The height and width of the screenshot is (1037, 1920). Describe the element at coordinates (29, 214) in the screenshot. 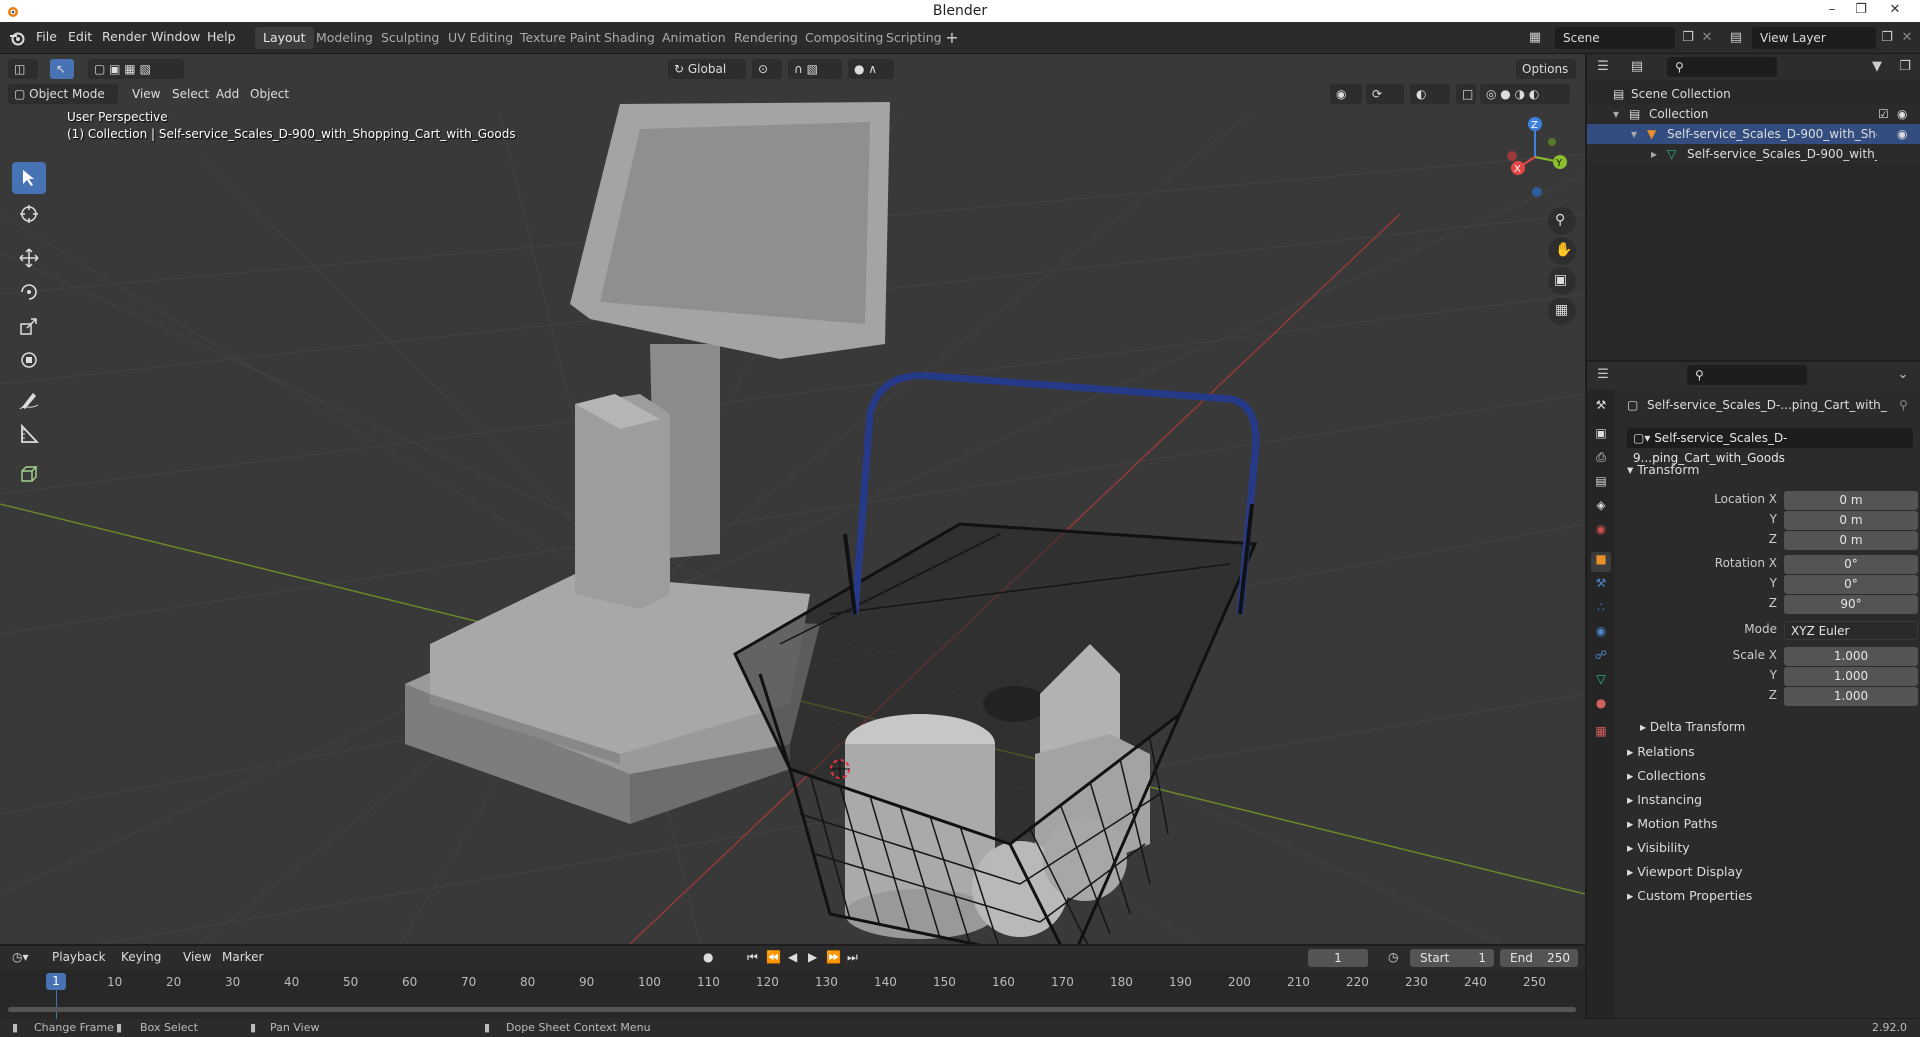

I see `cursor-tool` at that location.